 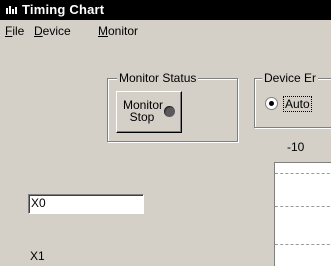 I want to click on monitor-stop-button: Monitor Stop, so click(x=149, y=112).